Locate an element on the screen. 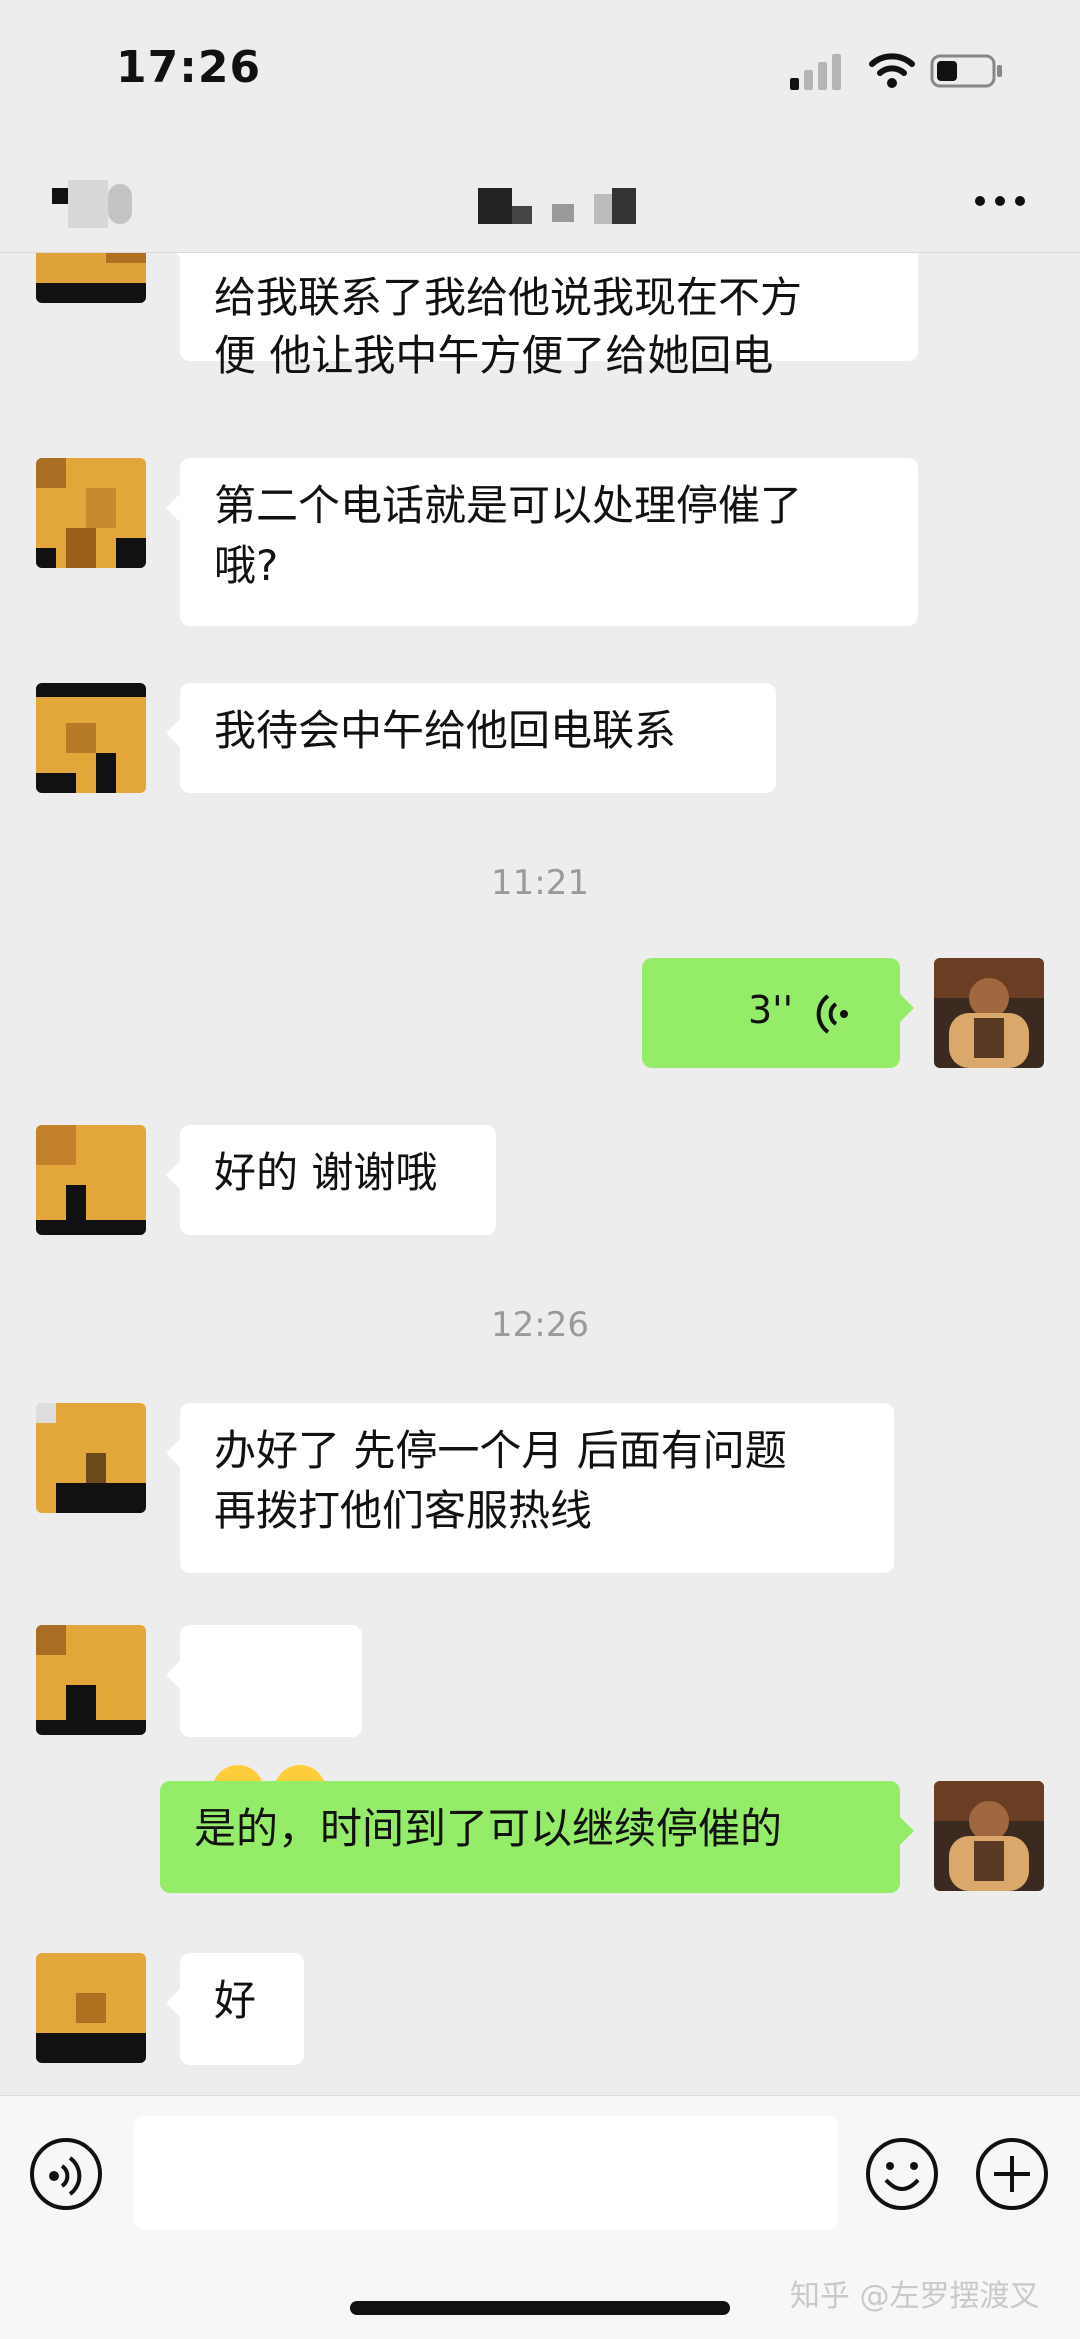  message-bubble: 好的 谢谢哦 is located at coordinates (331, 1180).